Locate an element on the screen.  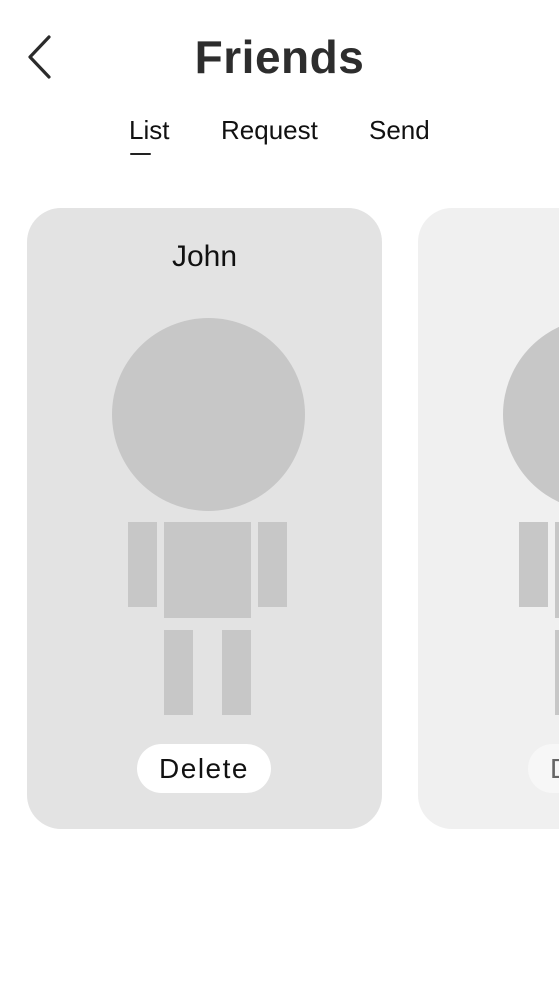
delete-button: Delete is located at coordinates (204, 768).